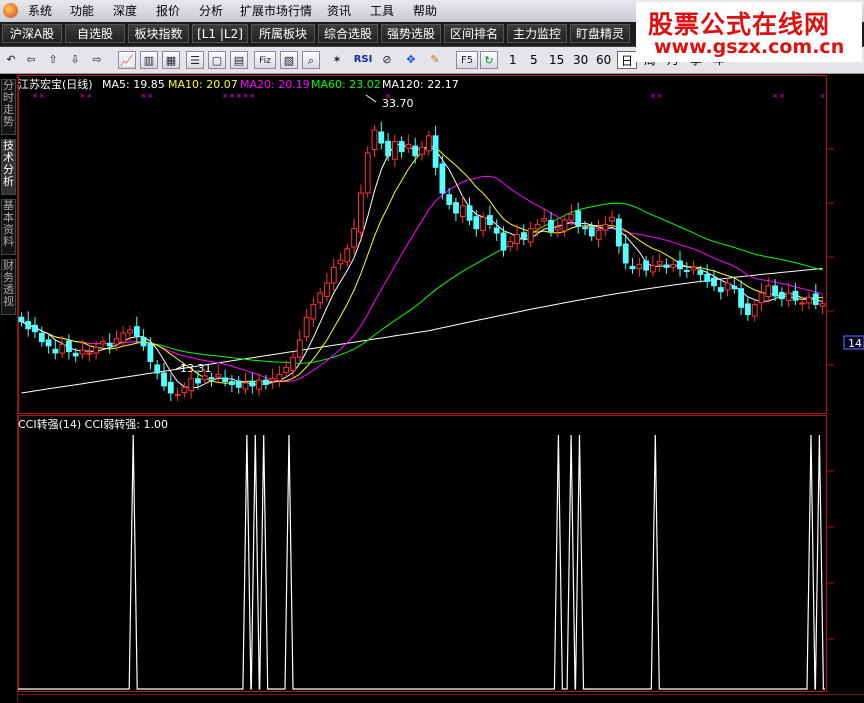 The width and height of the screenshot is (864, 703). I want to click on rsi-icon: RSI, so click(363, 60).